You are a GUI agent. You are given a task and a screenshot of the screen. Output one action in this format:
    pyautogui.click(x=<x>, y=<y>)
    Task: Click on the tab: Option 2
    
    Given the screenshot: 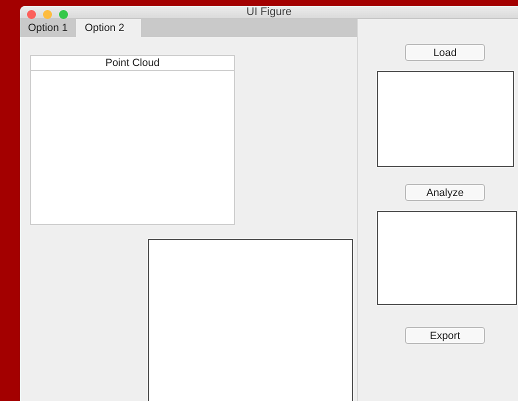 What is the action you would take?
    pyautogui.click(x=109, y=28)
    